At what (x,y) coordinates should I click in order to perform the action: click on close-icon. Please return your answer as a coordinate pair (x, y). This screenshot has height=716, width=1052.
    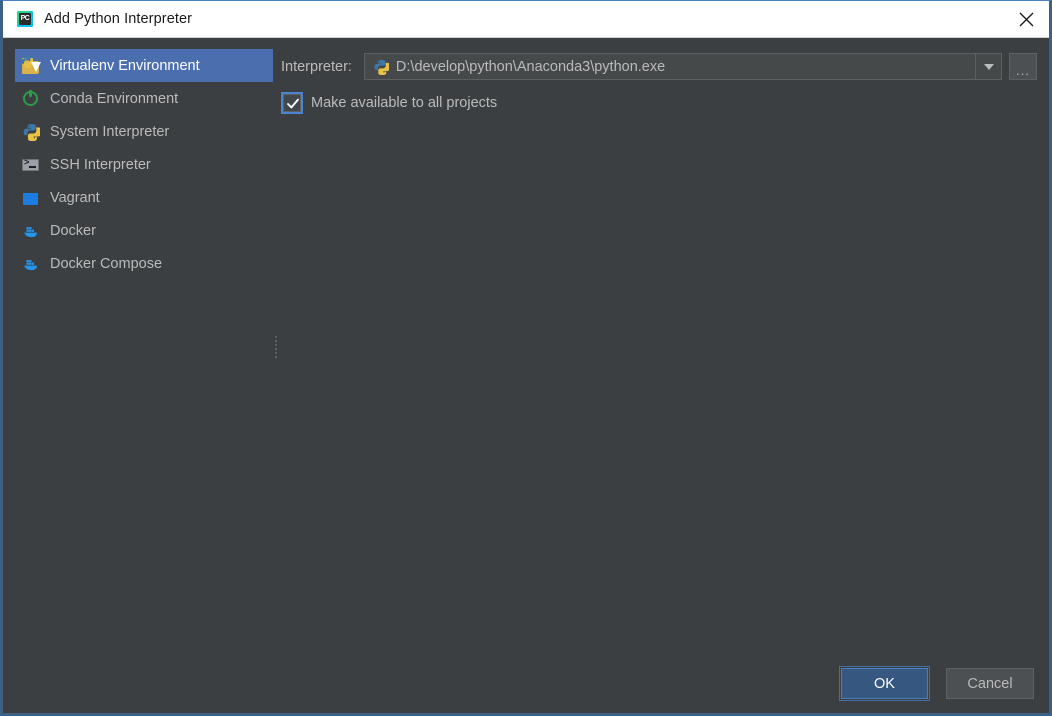
    Looking at the image, I should click on (1026, 19).